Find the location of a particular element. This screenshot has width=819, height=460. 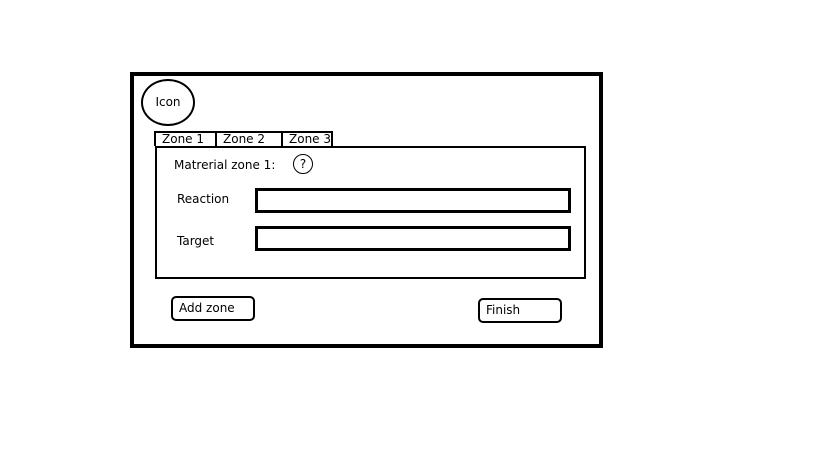

zone-tabs: Zone 1 Zone 2 Zone 3 is located at coordinates (243, 139).